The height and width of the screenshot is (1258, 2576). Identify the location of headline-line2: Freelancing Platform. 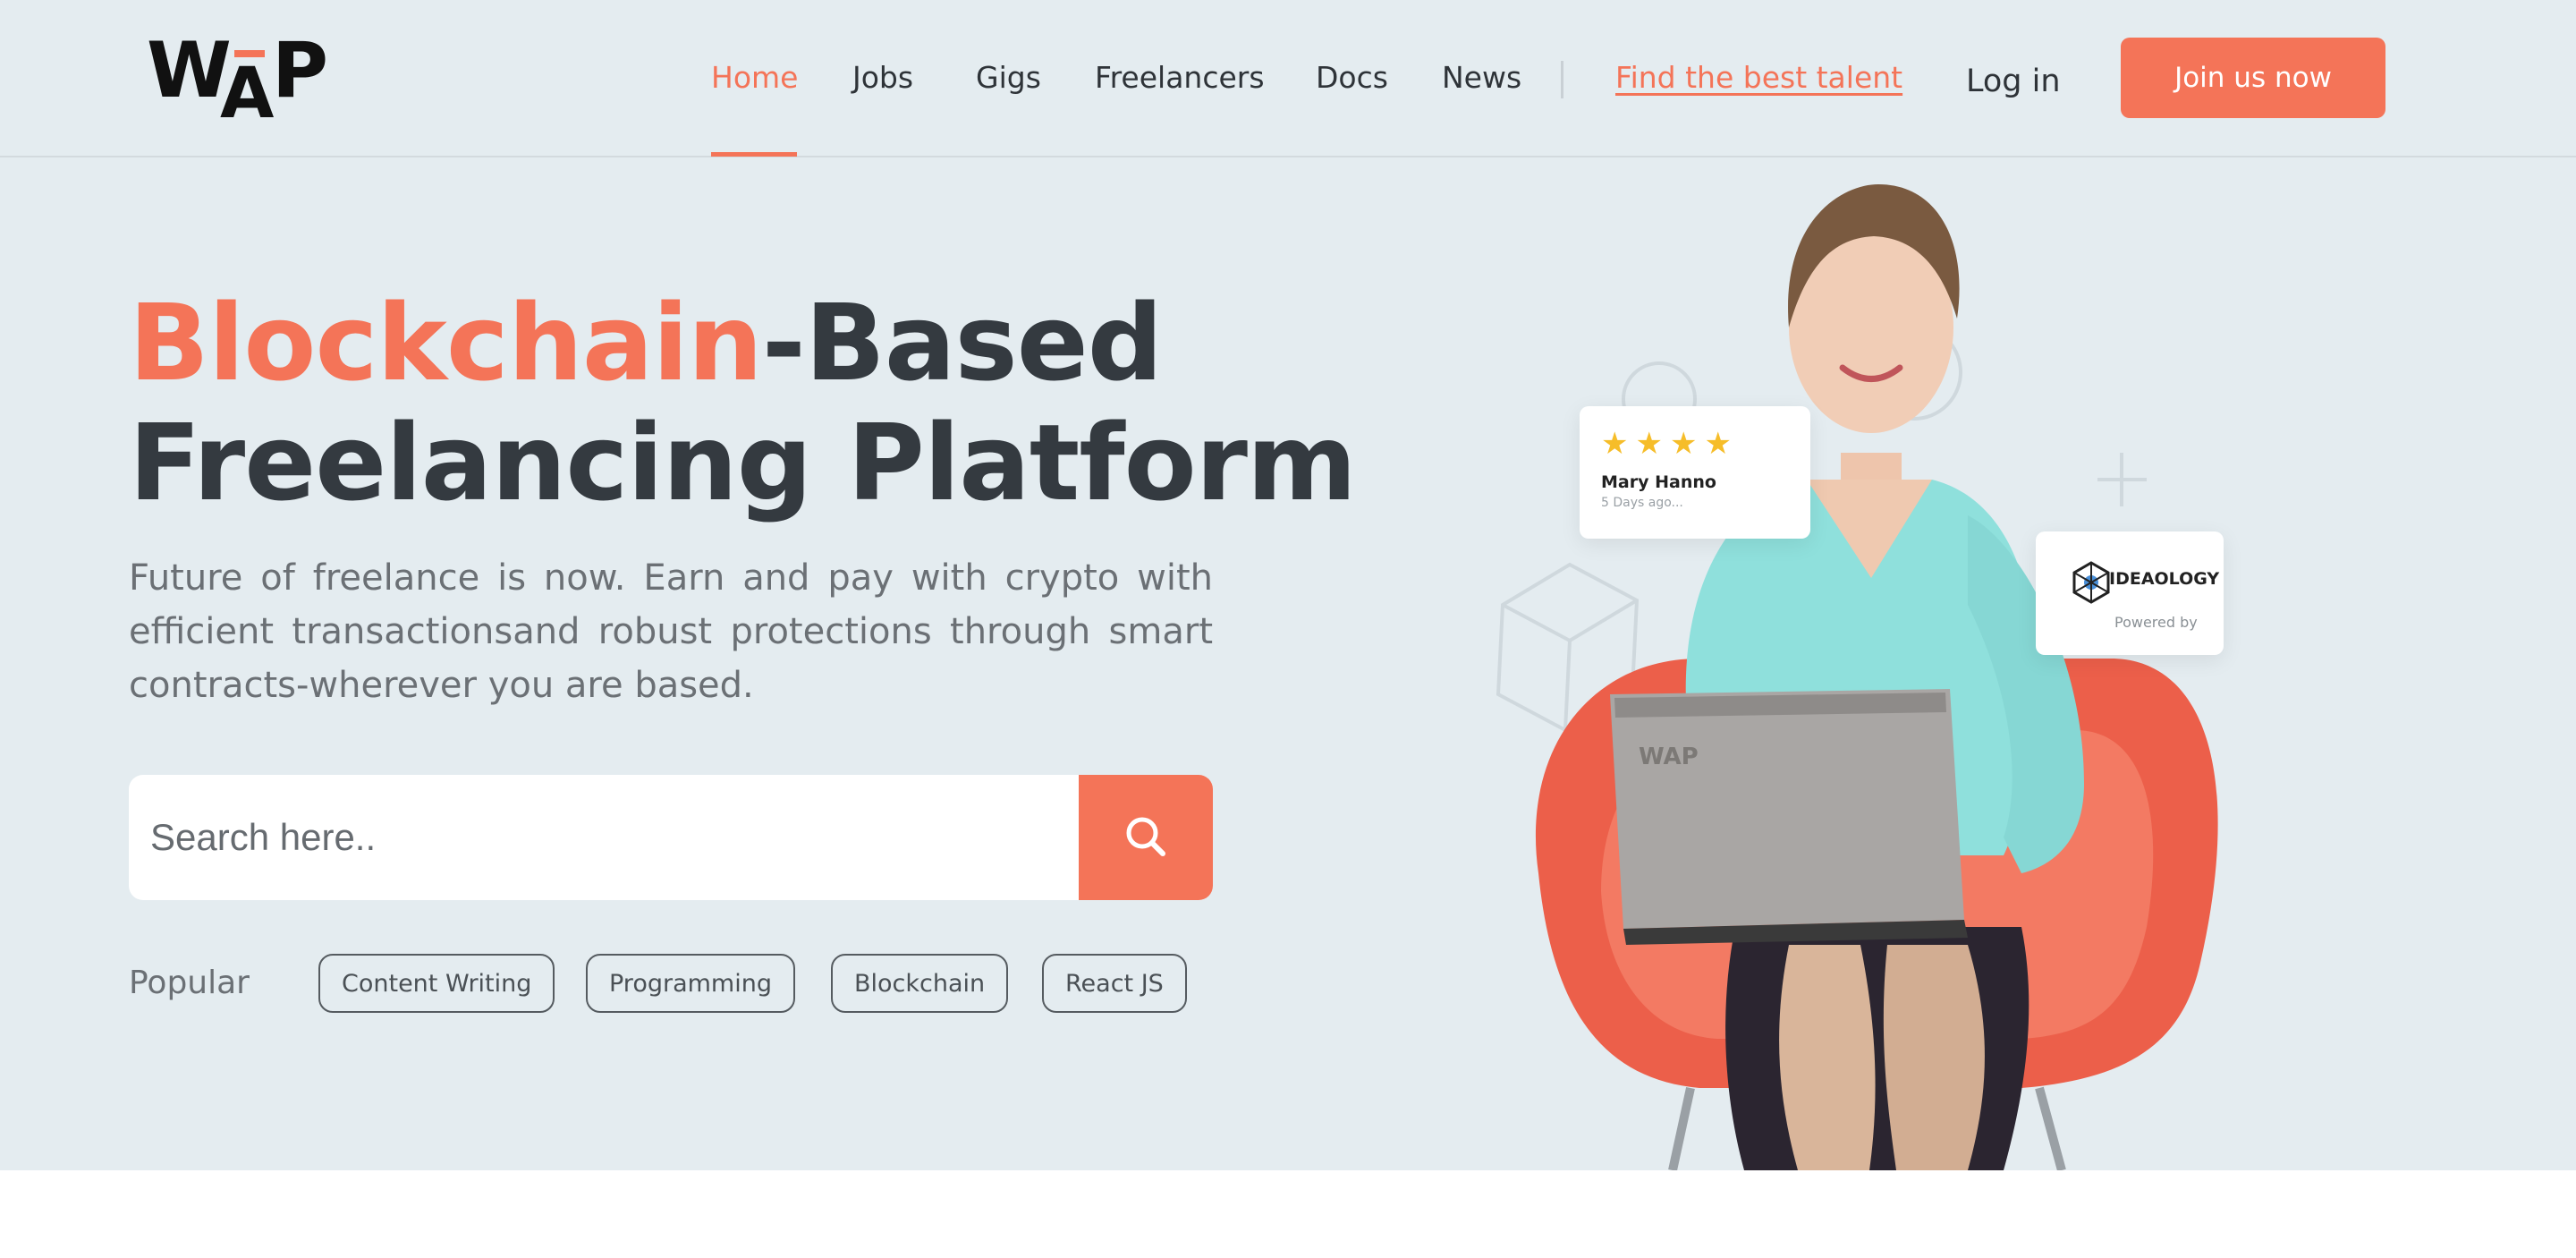
(743, 462).